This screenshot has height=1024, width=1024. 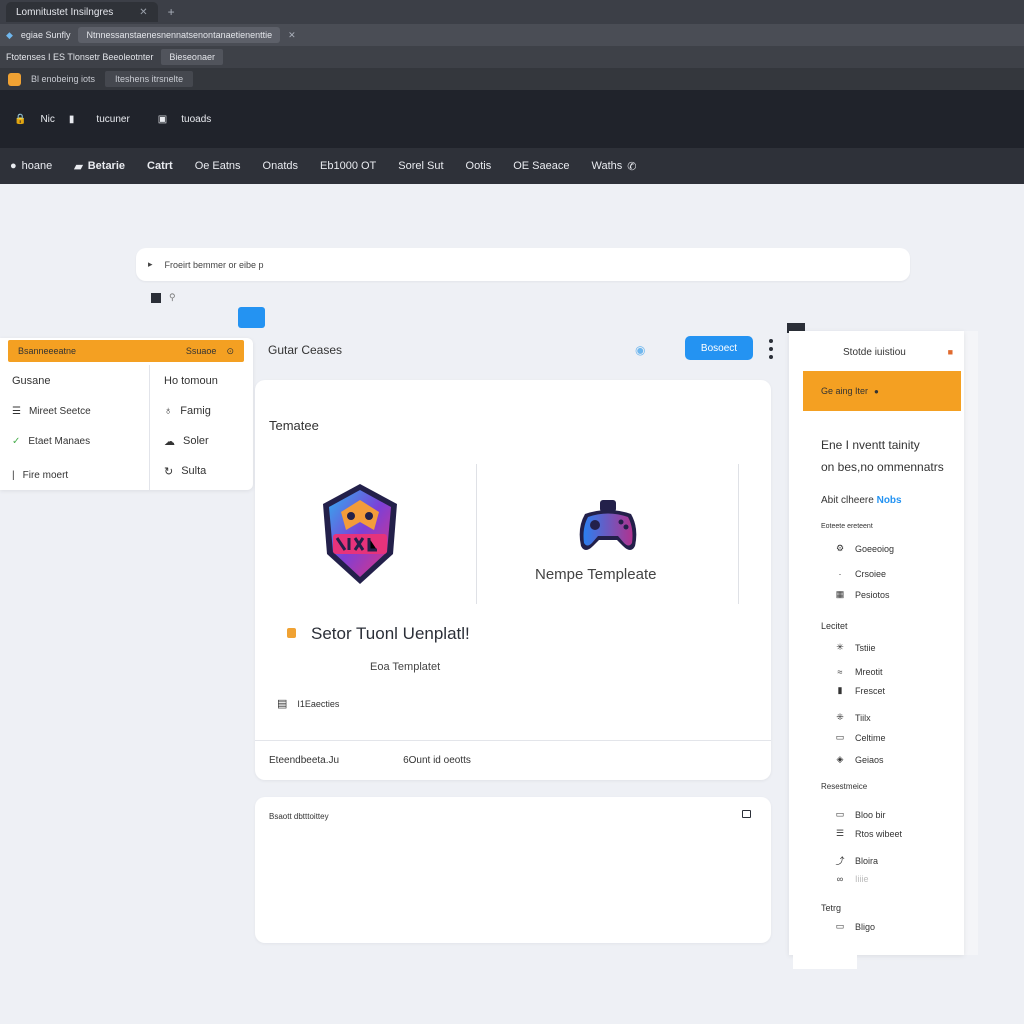 What do you see at coordinates (196, 119) in the screenshot?
I see `user-sub-label: tuoads` at bounding box center [196, 119].